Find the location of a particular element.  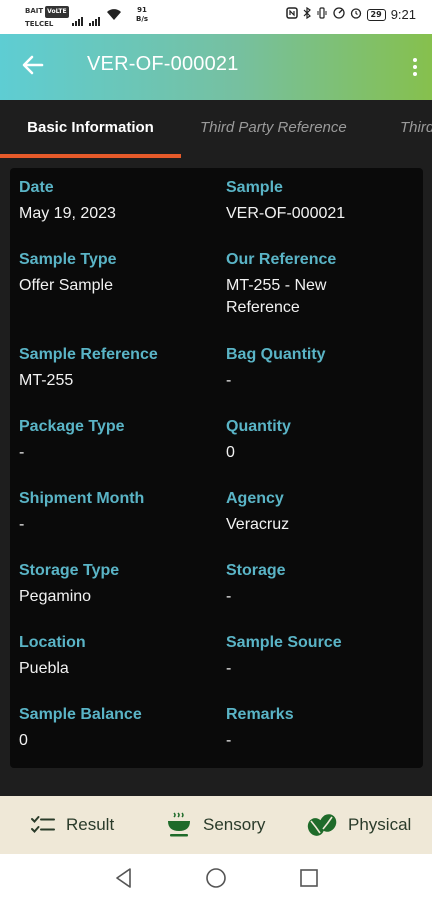

field-label: Sample Balance is located at coordinates (80, 714).